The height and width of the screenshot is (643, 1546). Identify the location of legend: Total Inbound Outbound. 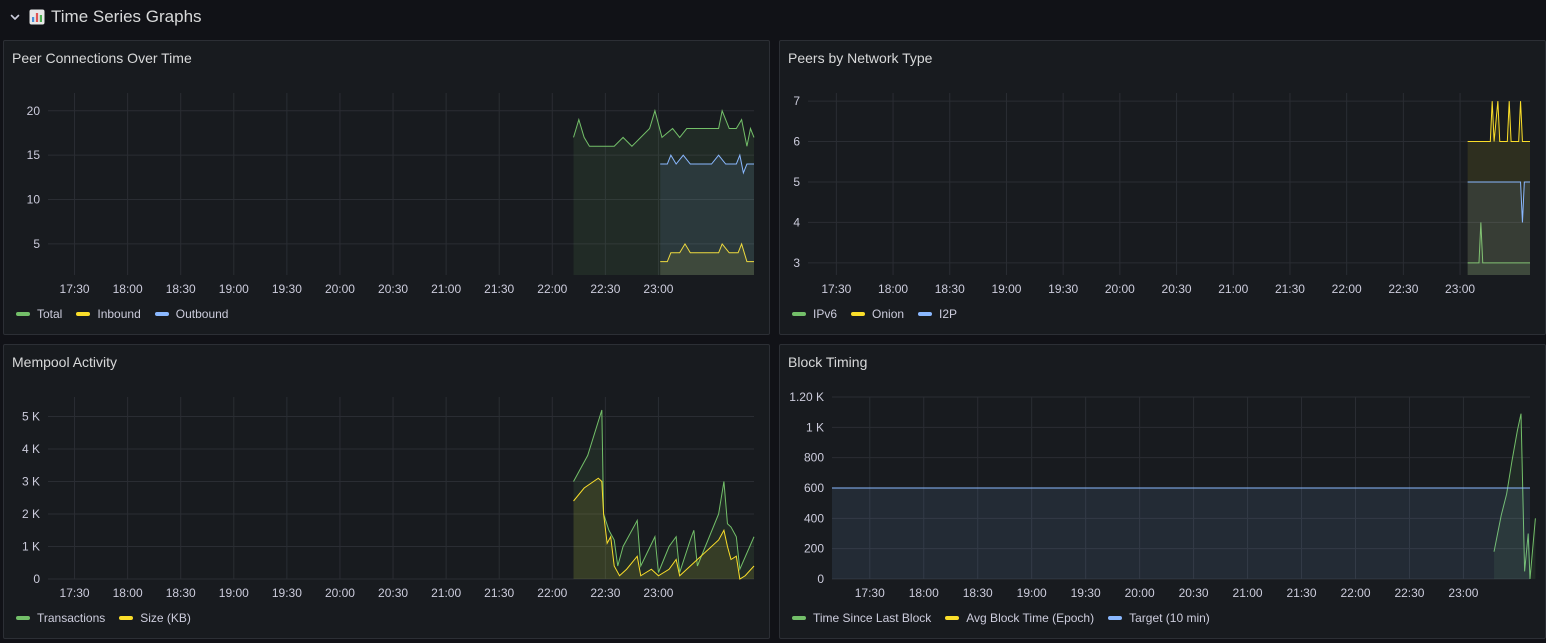
(122, 314).